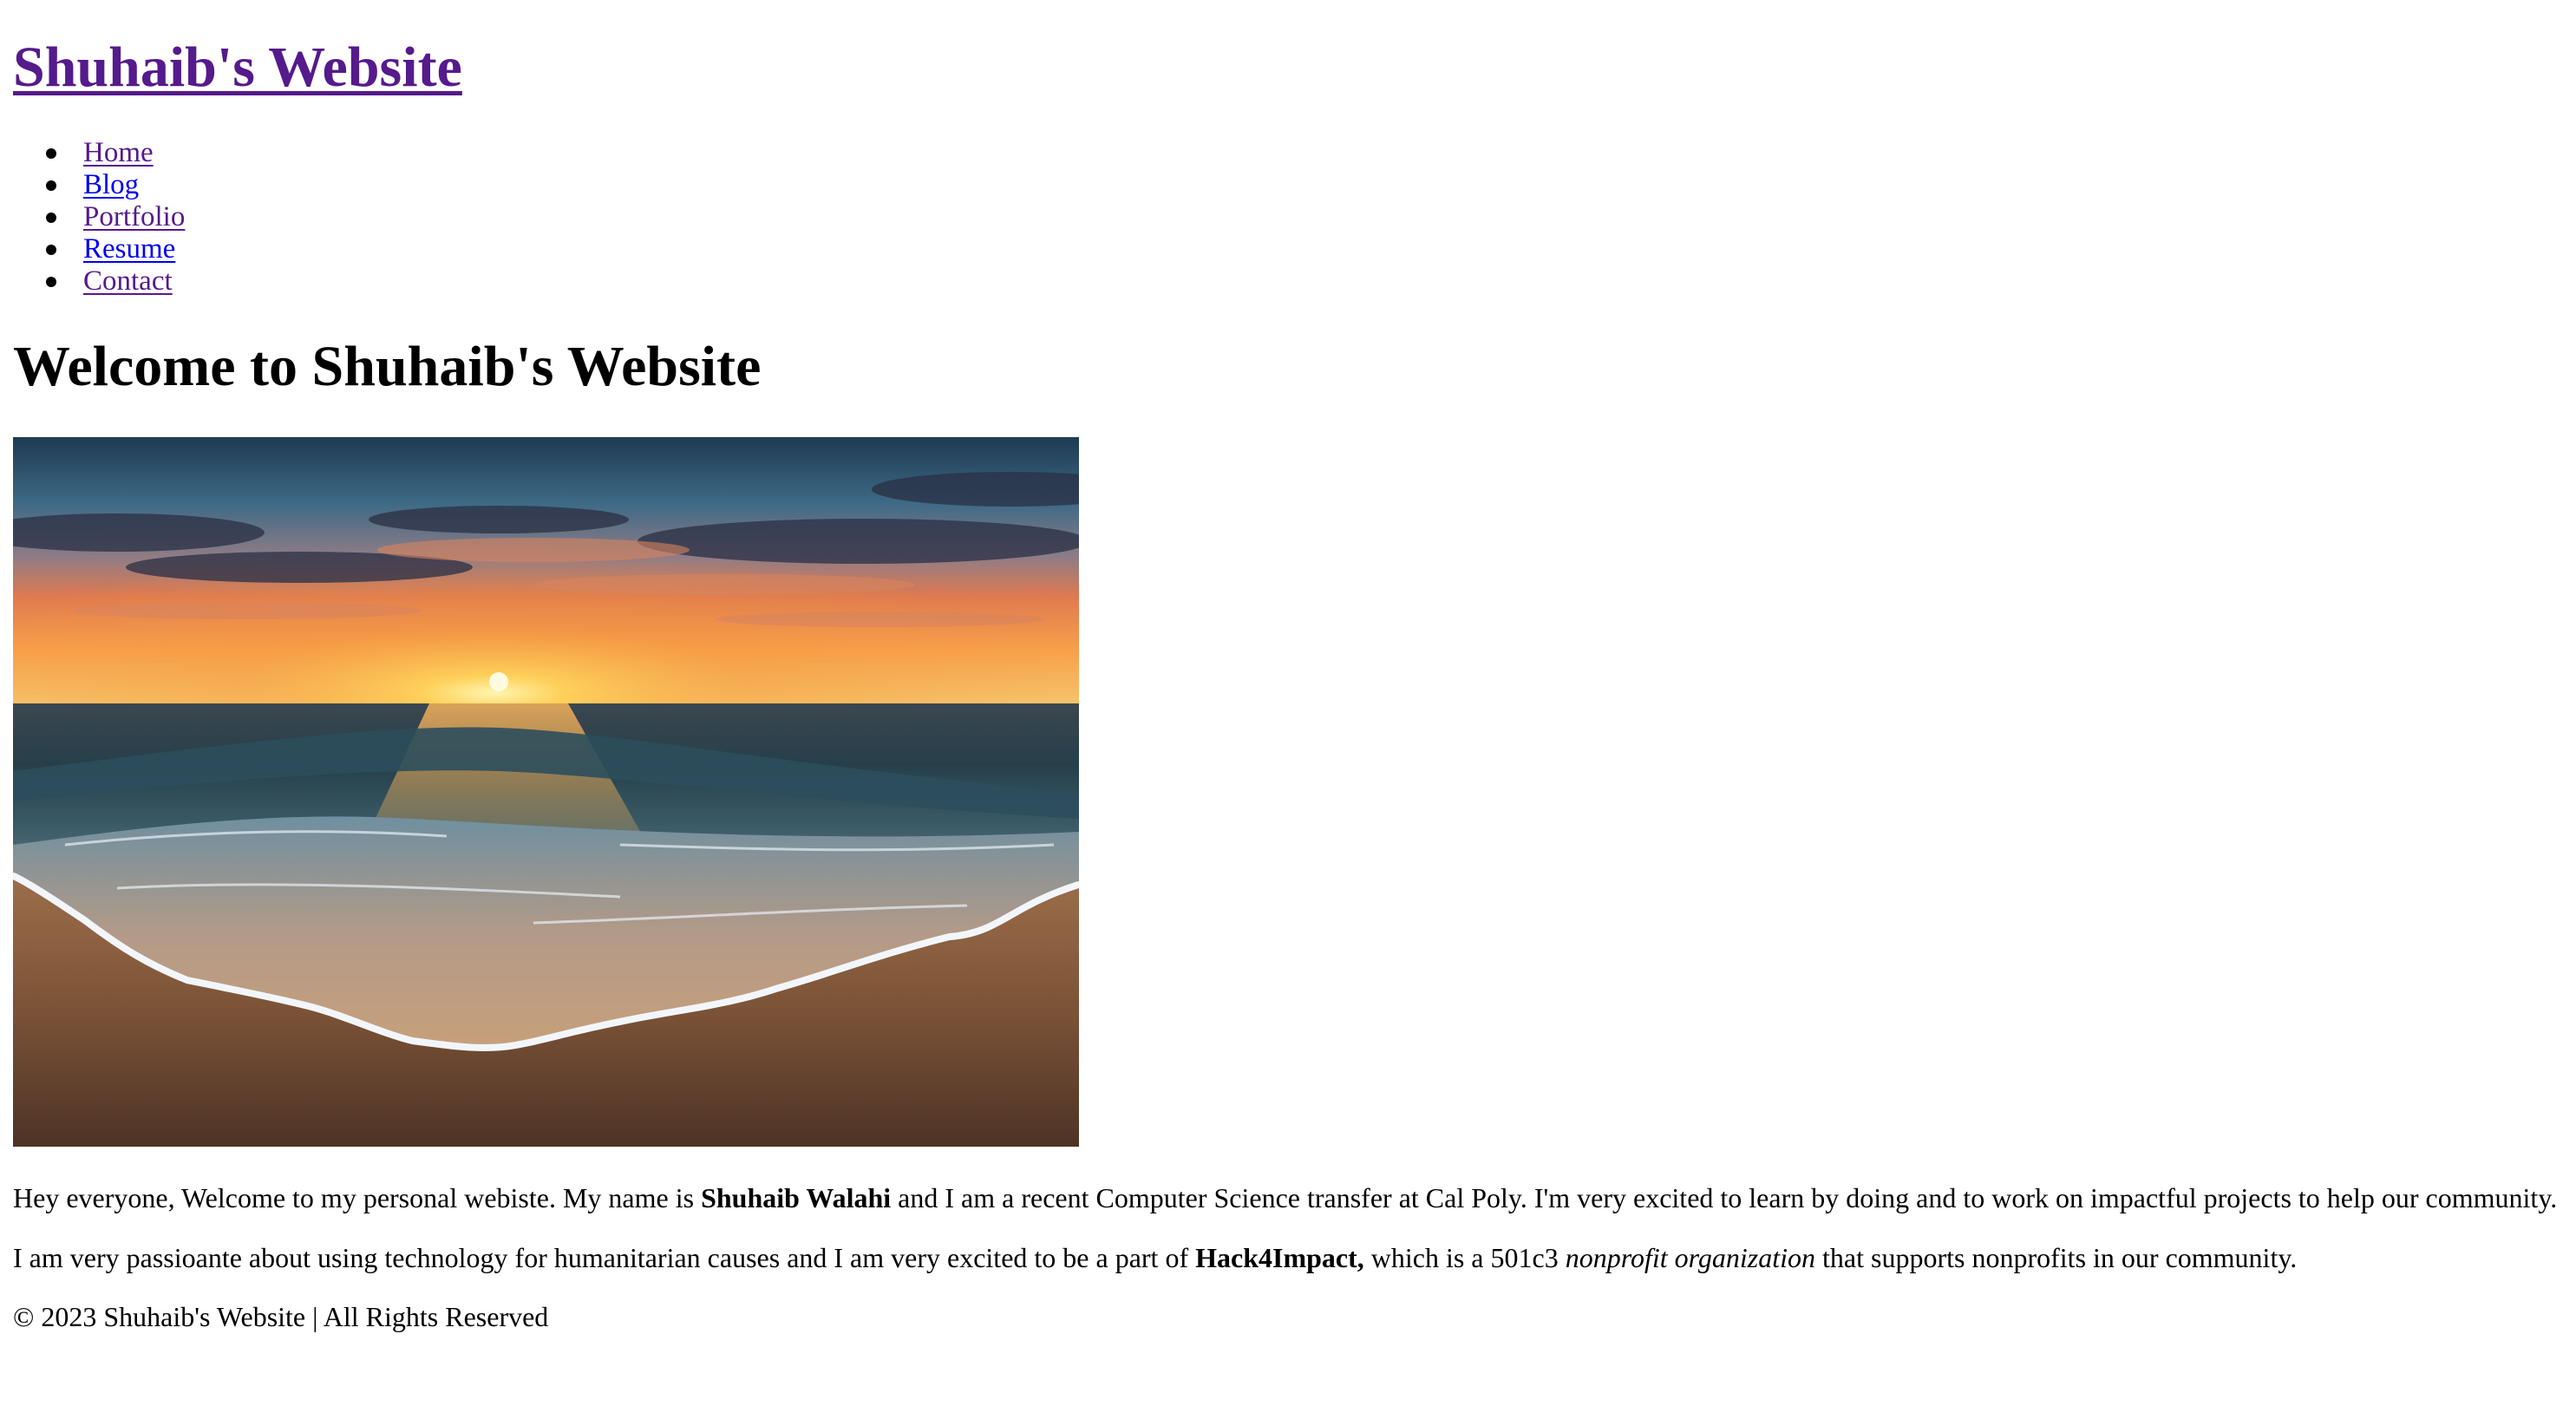  Describe the element at coordinates (387, 366) in the screenshot. I see `welcome-heading: Welcome to Shuhaib's Website` at that location.